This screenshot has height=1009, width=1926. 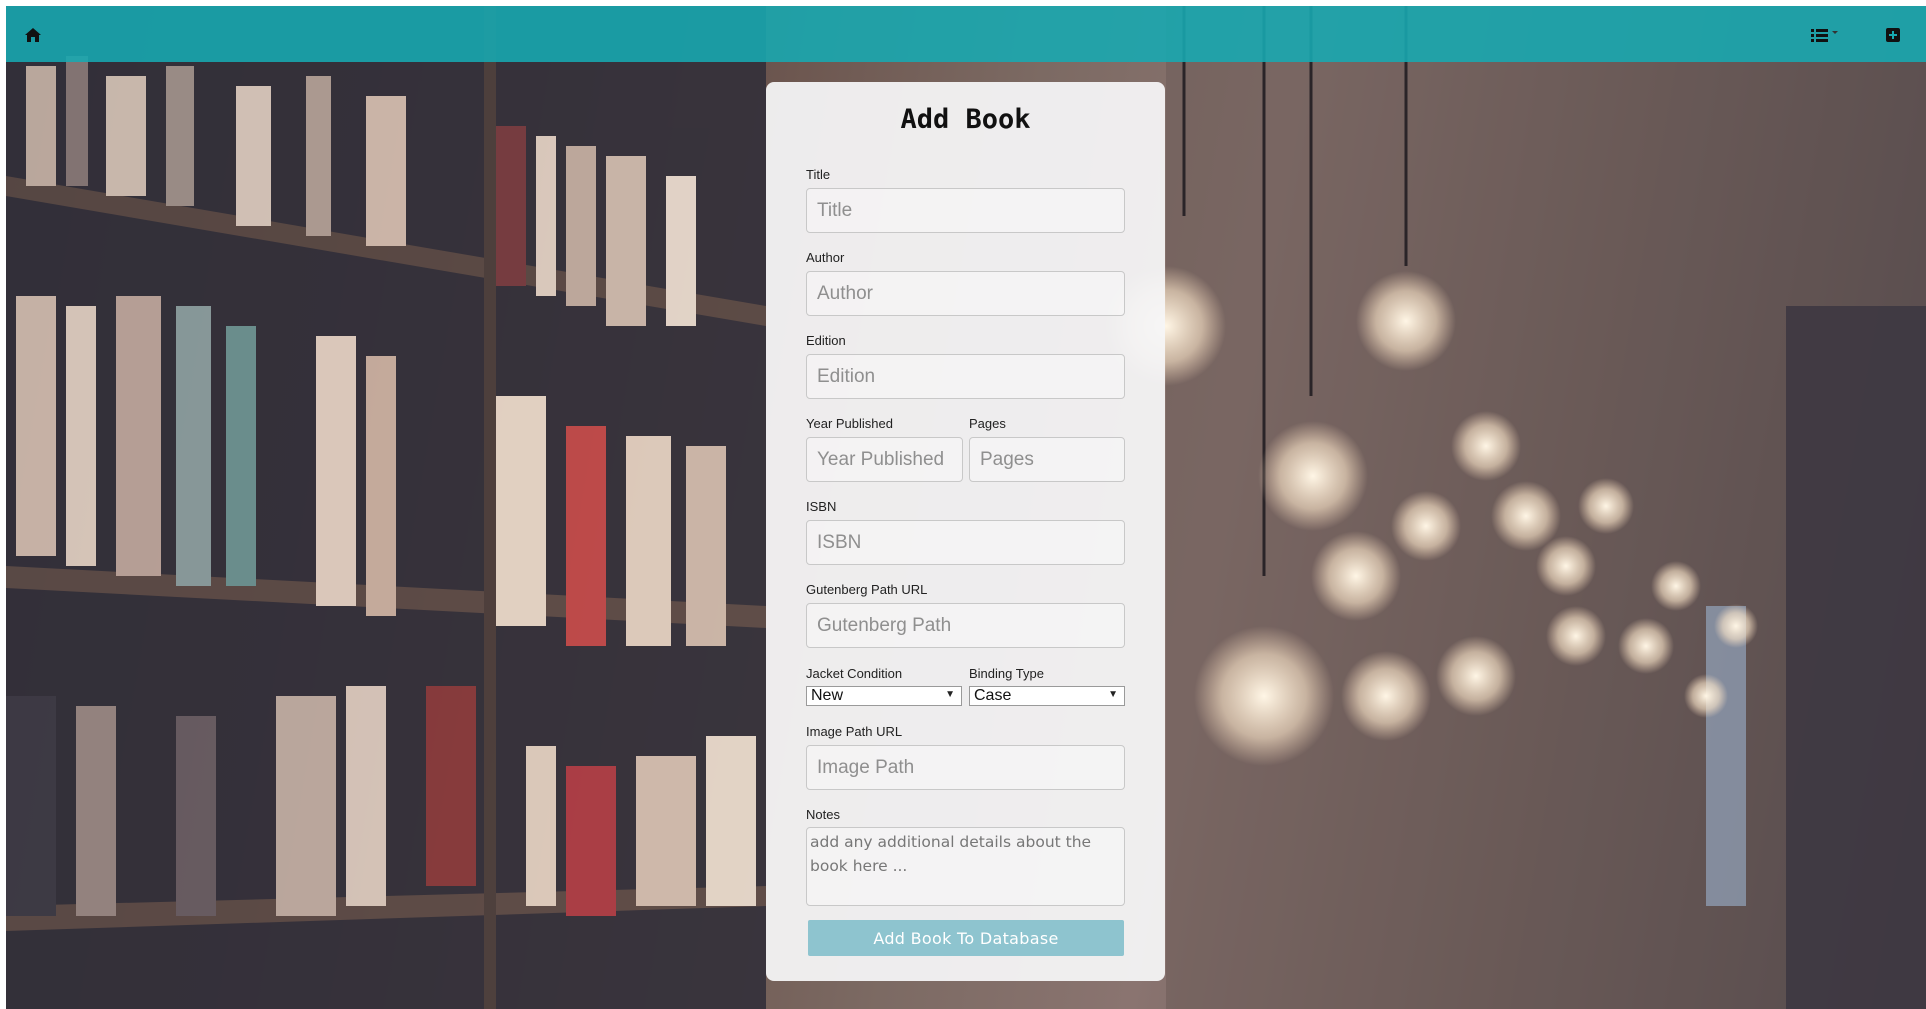 I want to click on notes-label: Notes, so click(x=823, y=814).